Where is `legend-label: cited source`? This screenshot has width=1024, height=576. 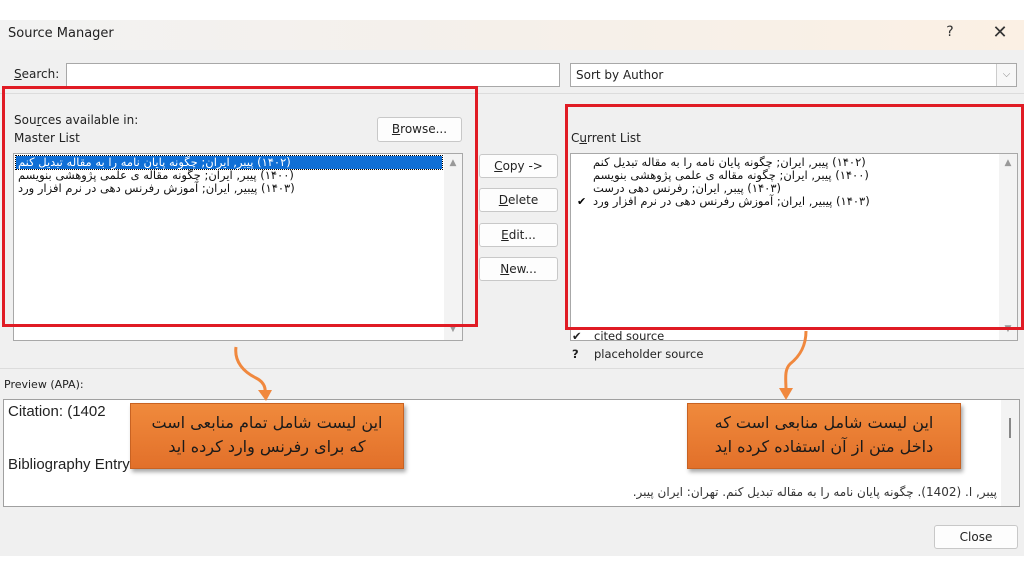
legend-label: cited source is located at coordinates (629, 336).